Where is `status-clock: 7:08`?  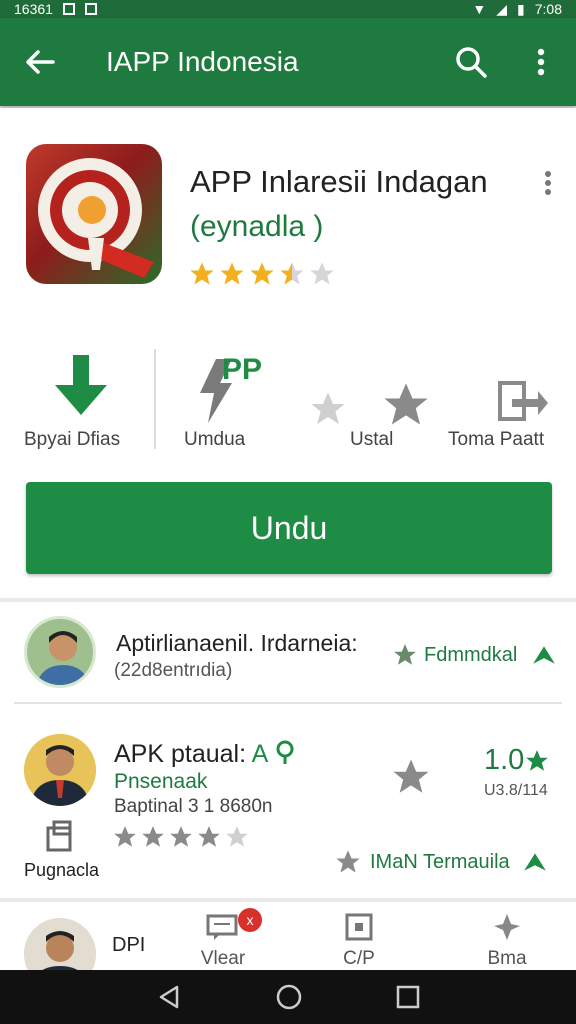
status-clock: 7:08 is located at coordinates (548, 9).